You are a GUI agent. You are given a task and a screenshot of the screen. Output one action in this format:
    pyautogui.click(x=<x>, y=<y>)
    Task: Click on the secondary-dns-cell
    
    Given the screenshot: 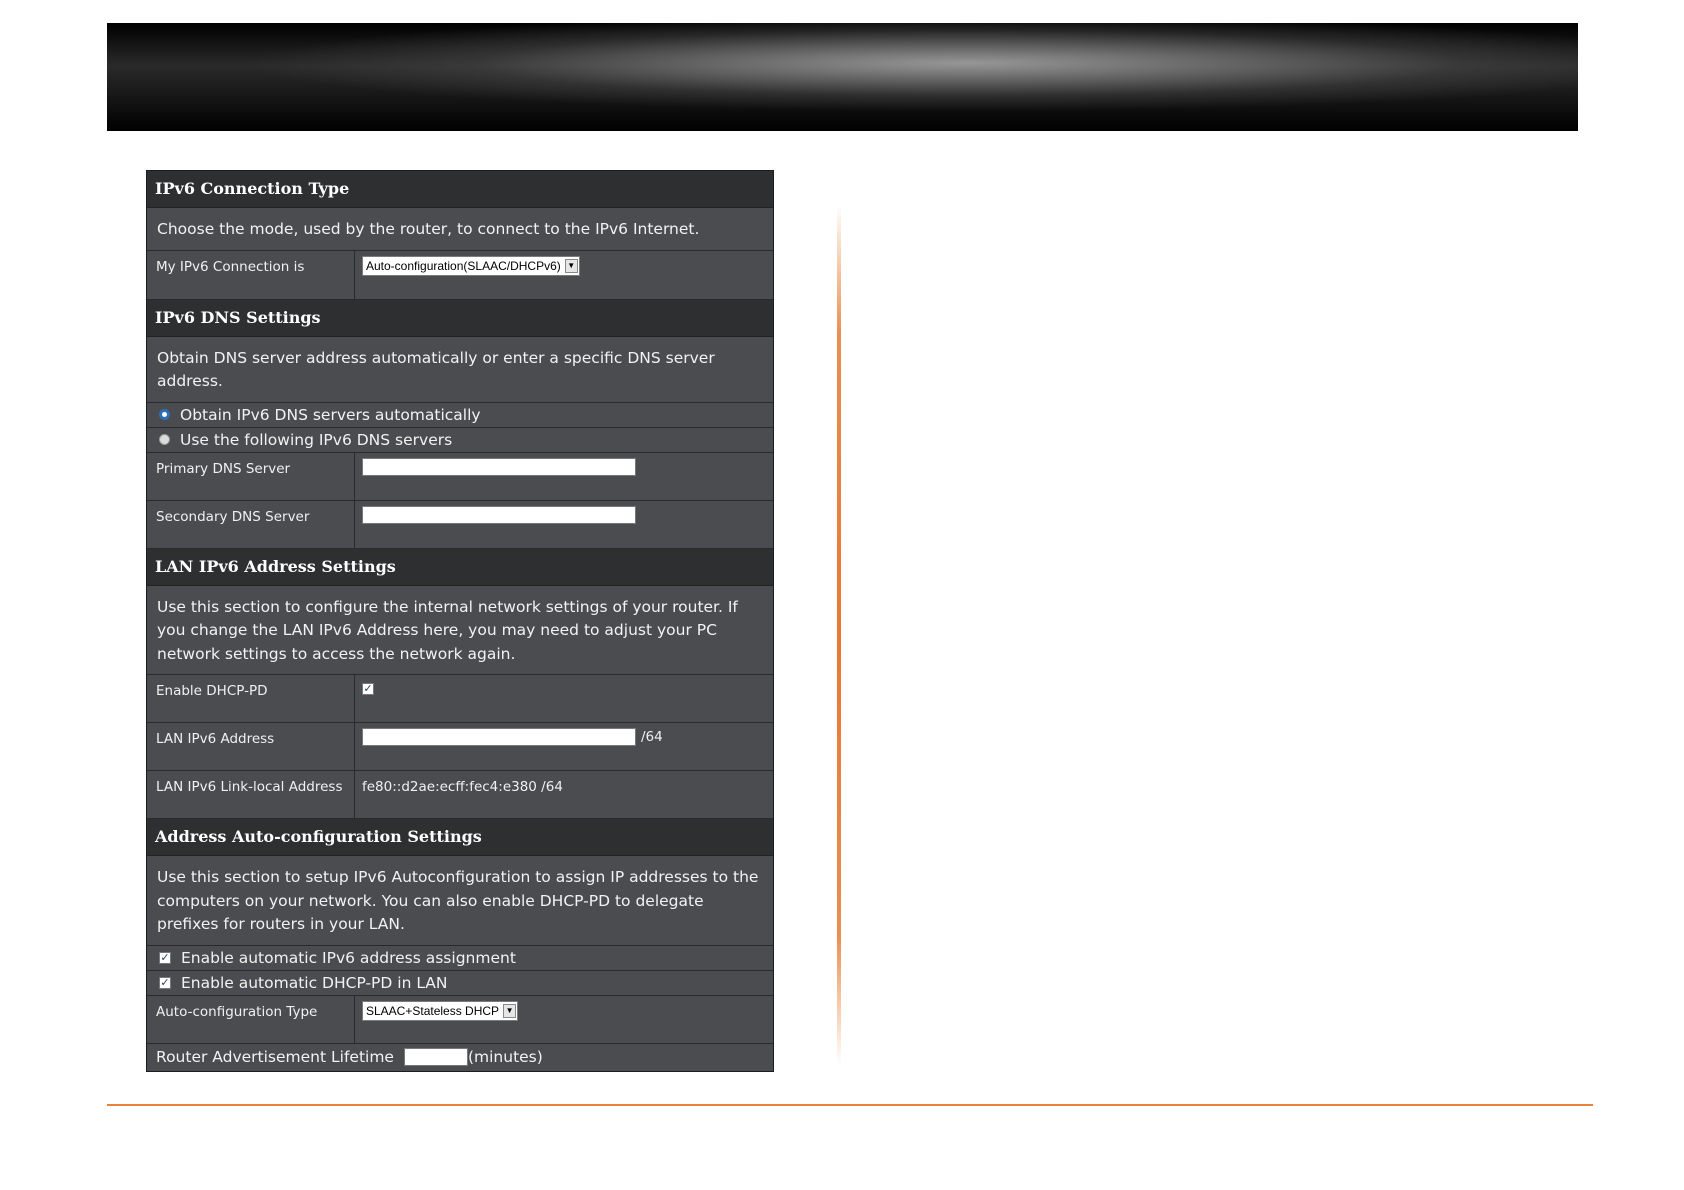 What is the action you would take?
    pyautogui.click(x=564, y=524)
    